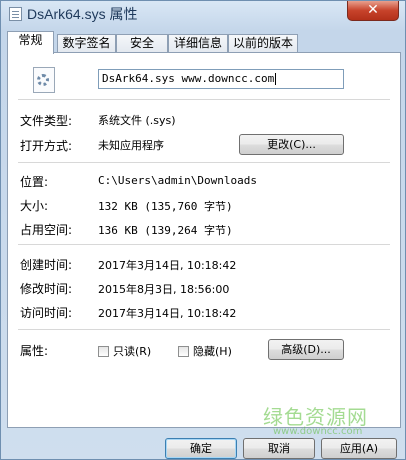  What do you see at coordinates (30, 42) in the screenshot?
I see `tab-general: 常规` at bounding box center [30, 42].